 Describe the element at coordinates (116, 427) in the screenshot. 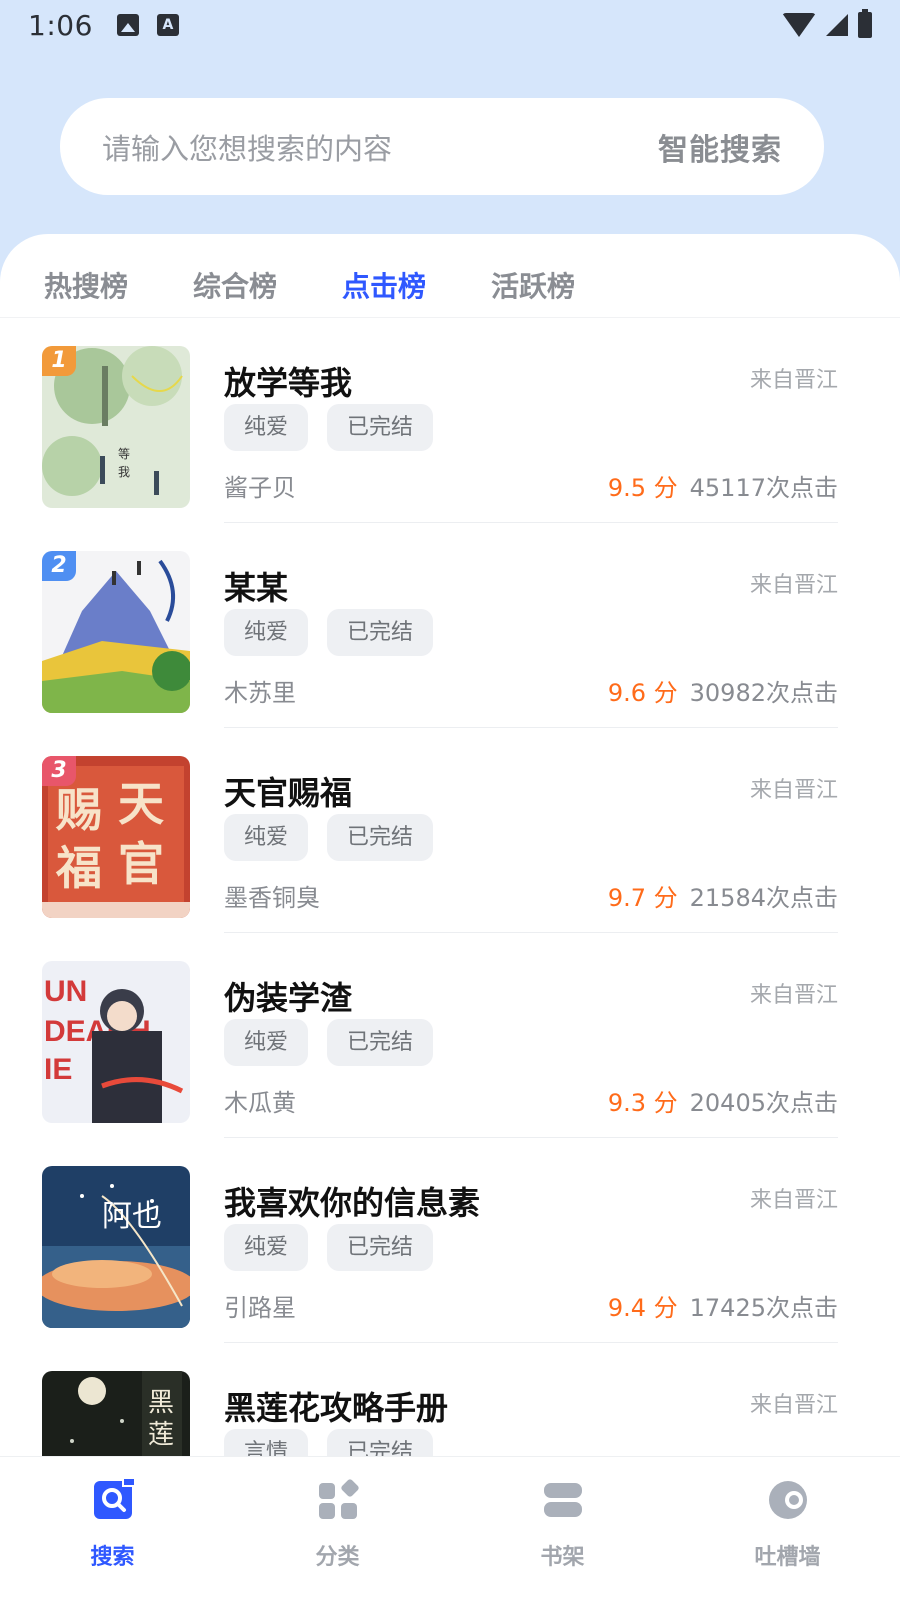

I see `book-cover: 等 我 1` at that location.